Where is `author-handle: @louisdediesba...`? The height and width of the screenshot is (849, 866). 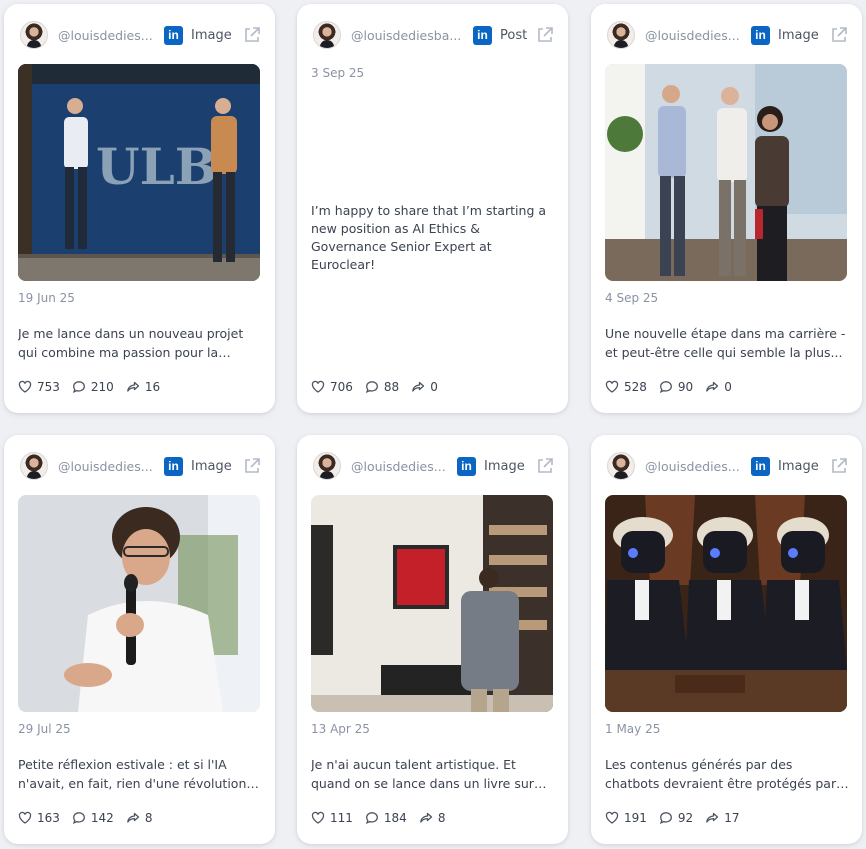
author-handle: @louisdediesba... is located at coordinates (407, 35).